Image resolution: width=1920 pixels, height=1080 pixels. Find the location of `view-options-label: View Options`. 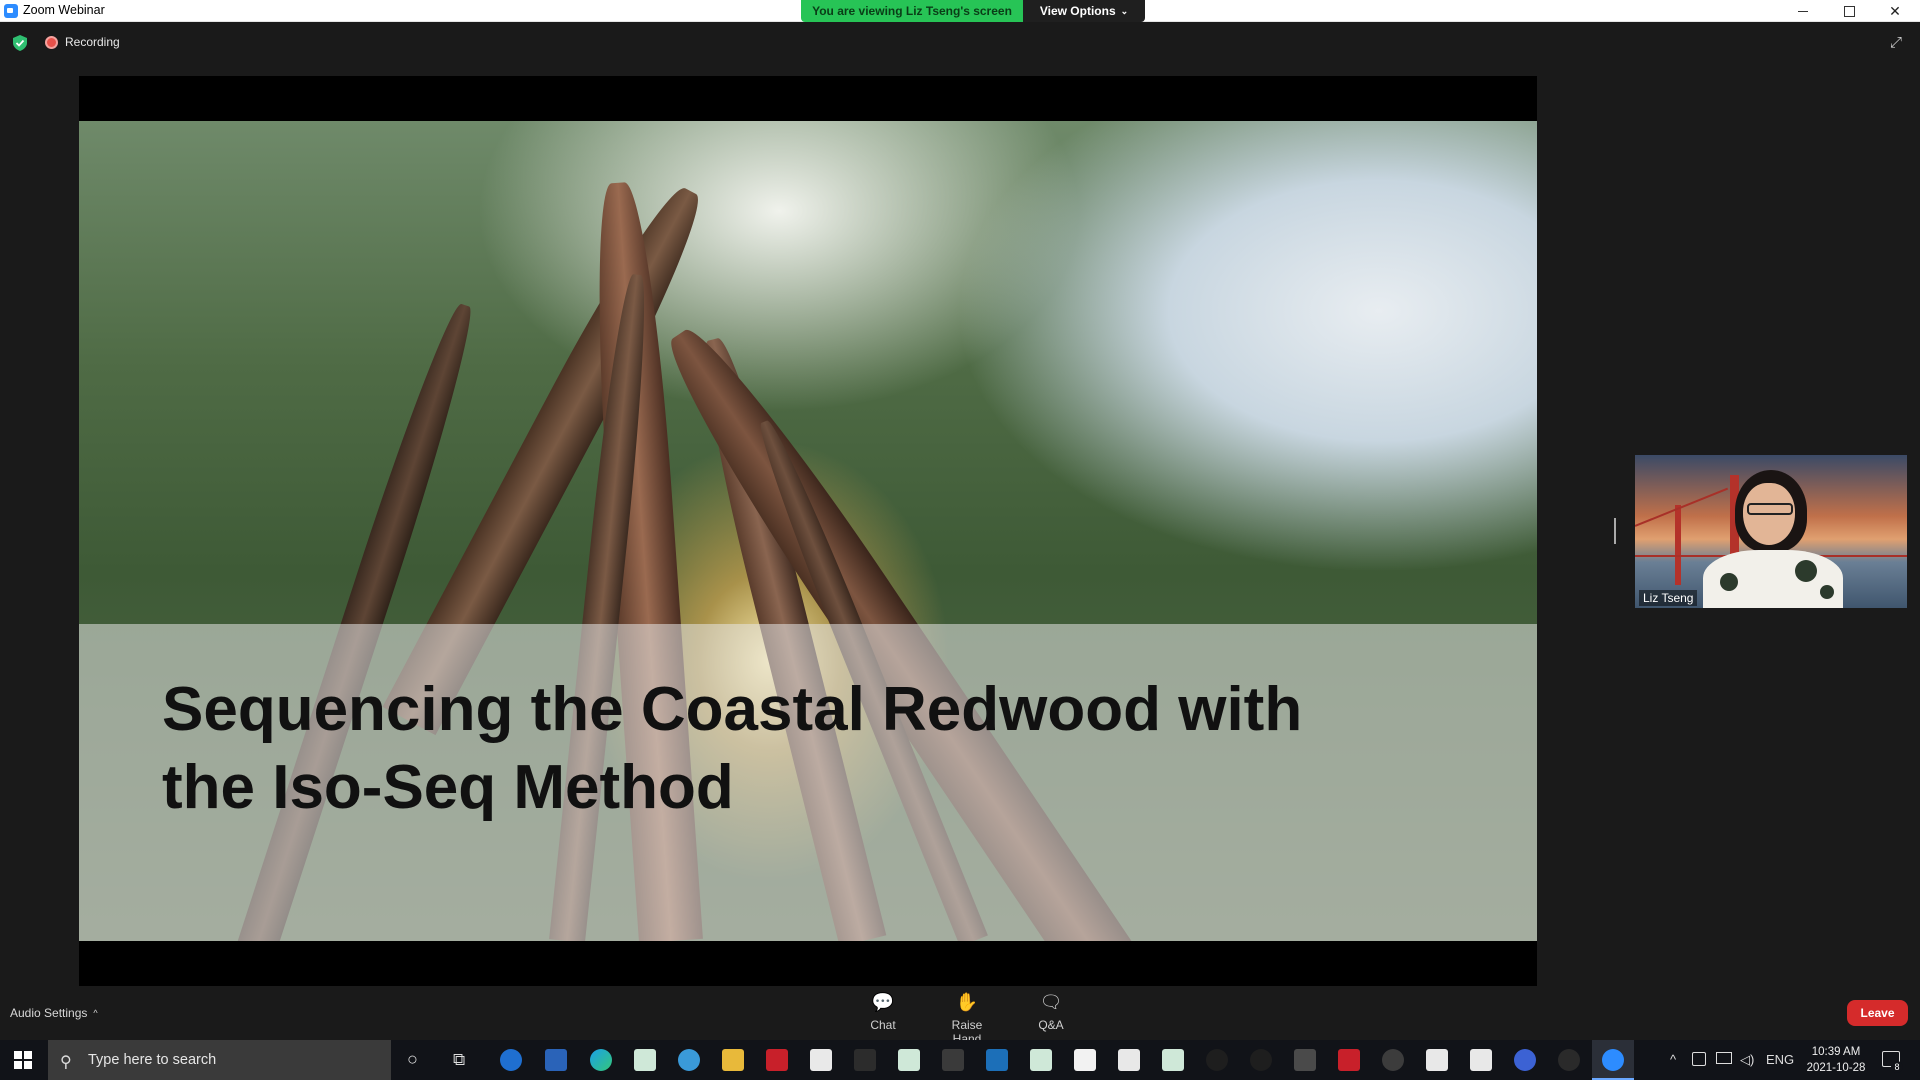

view-options-label: View Options is located at coordinates (1077, 11).